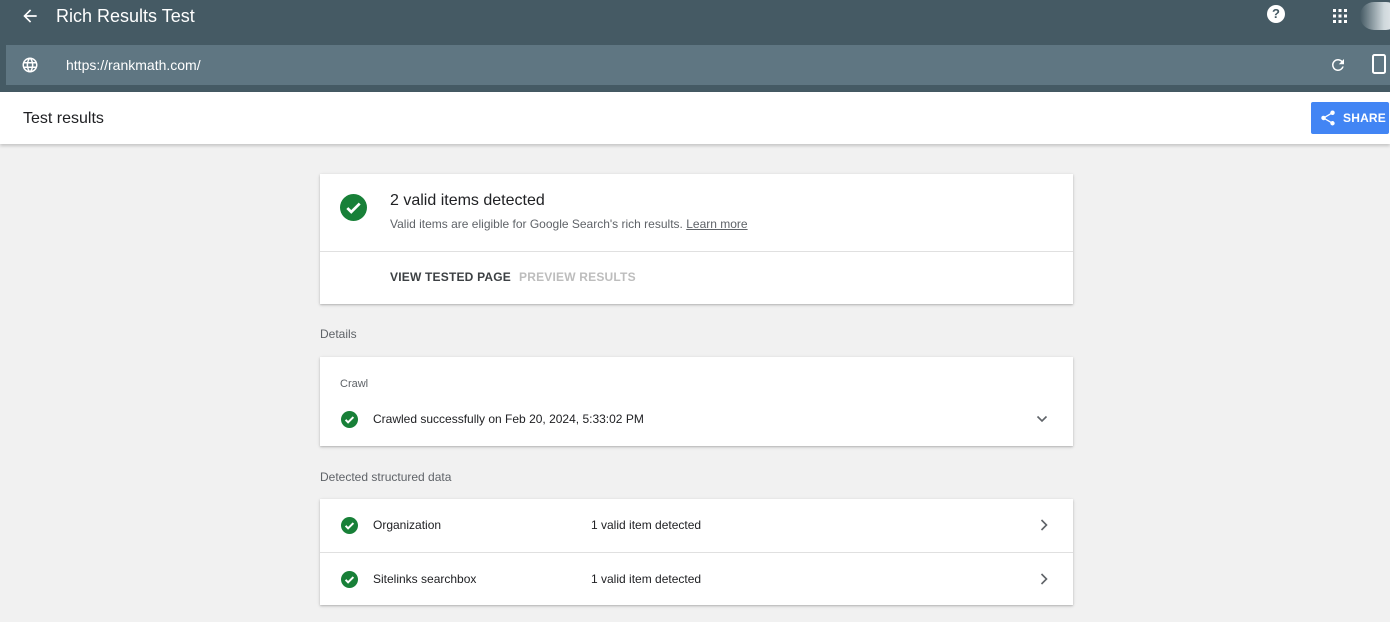  I want to click on page-title: Test results, so click(63, 118).